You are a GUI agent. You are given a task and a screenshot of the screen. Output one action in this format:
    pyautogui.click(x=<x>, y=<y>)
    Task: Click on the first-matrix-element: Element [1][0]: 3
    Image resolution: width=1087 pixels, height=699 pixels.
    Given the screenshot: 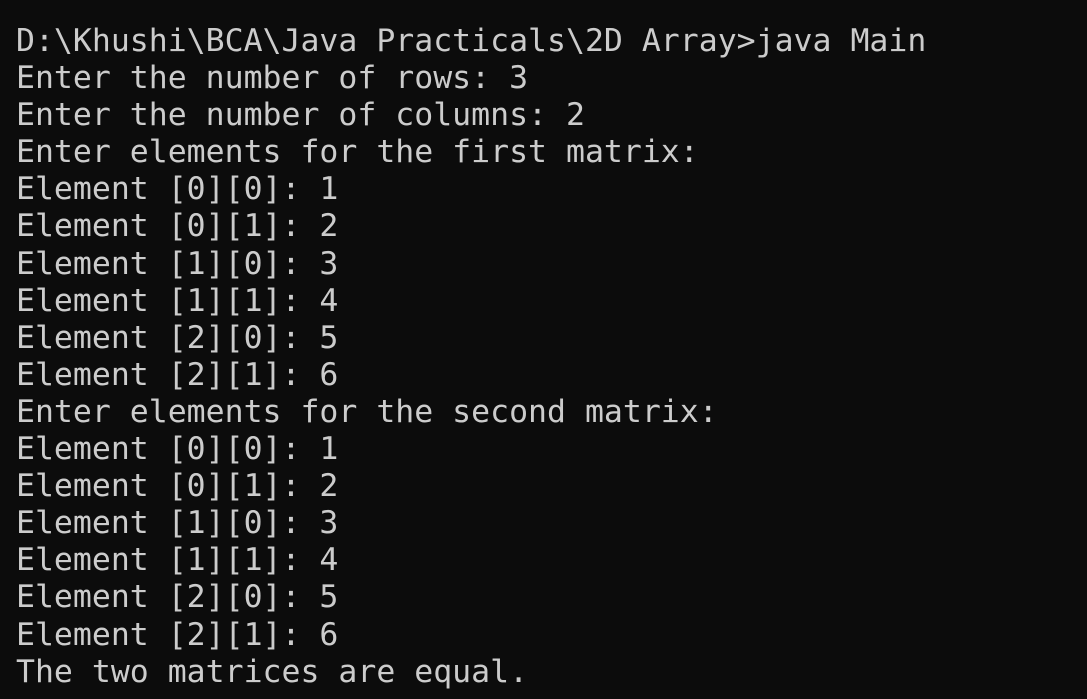 What is the action you would take?
    pyautogui.click(x=177, y=263)
    